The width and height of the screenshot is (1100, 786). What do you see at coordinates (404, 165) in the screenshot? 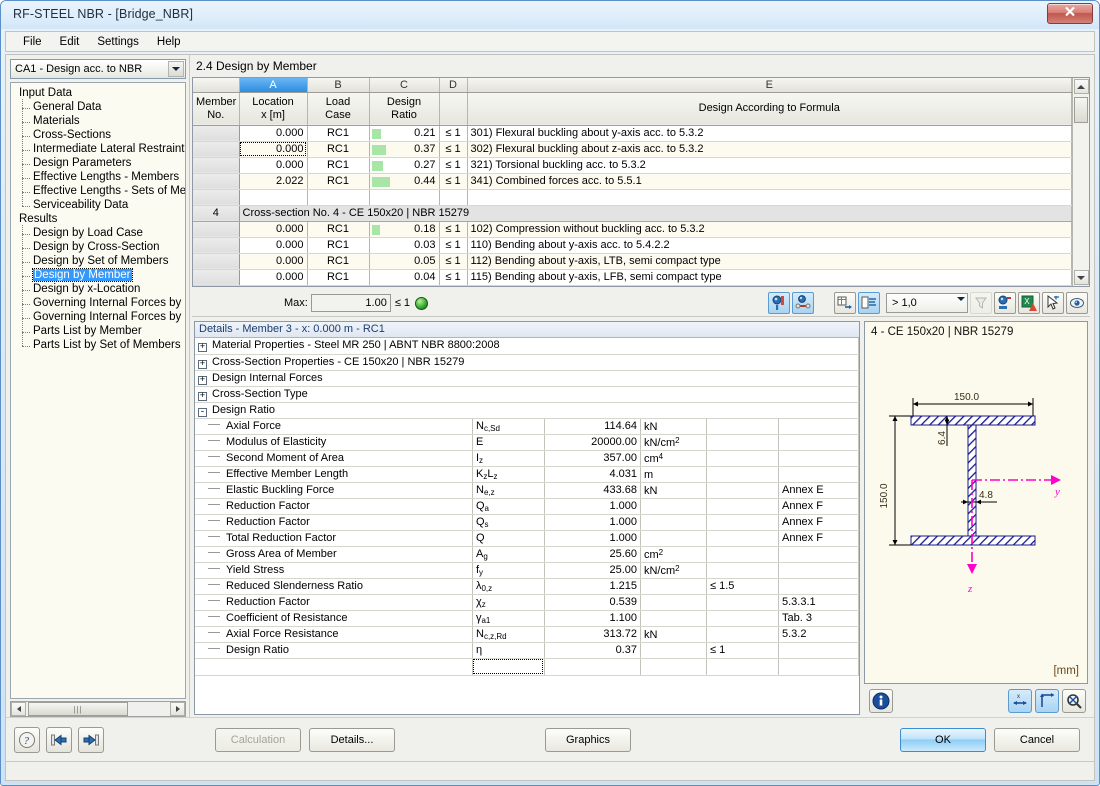
I see `cell-design-ratio: 0.27` at bounding box center [404, 165].